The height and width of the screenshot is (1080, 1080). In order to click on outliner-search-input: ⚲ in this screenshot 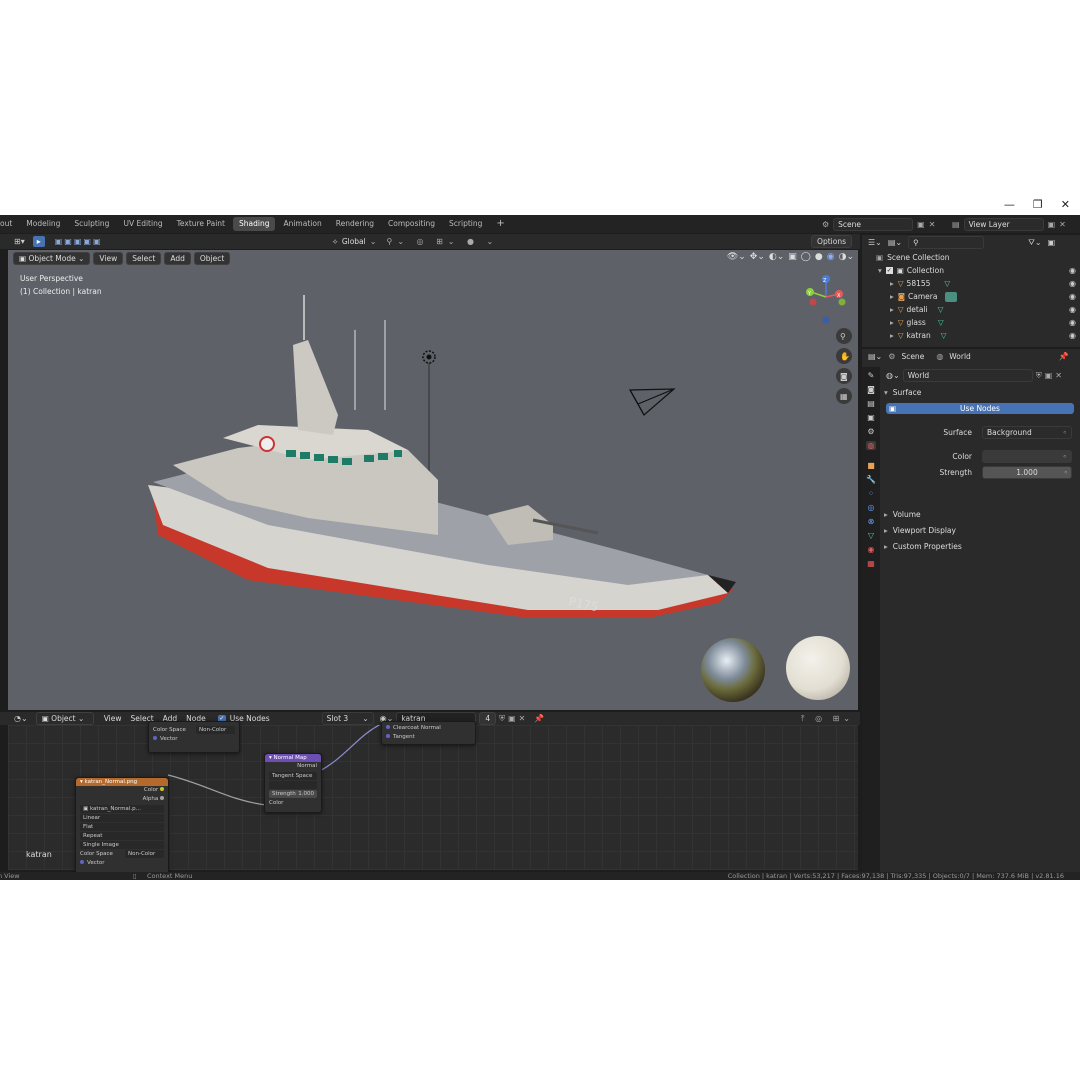, I will do `click(946, 242)`.